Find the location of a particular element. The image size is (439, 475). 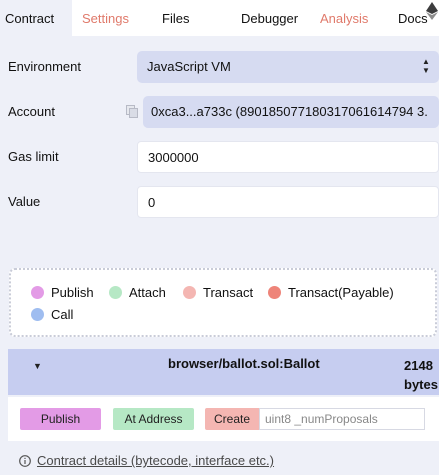

caret-down-icon: ▼ is located at coordinates (37, 366).